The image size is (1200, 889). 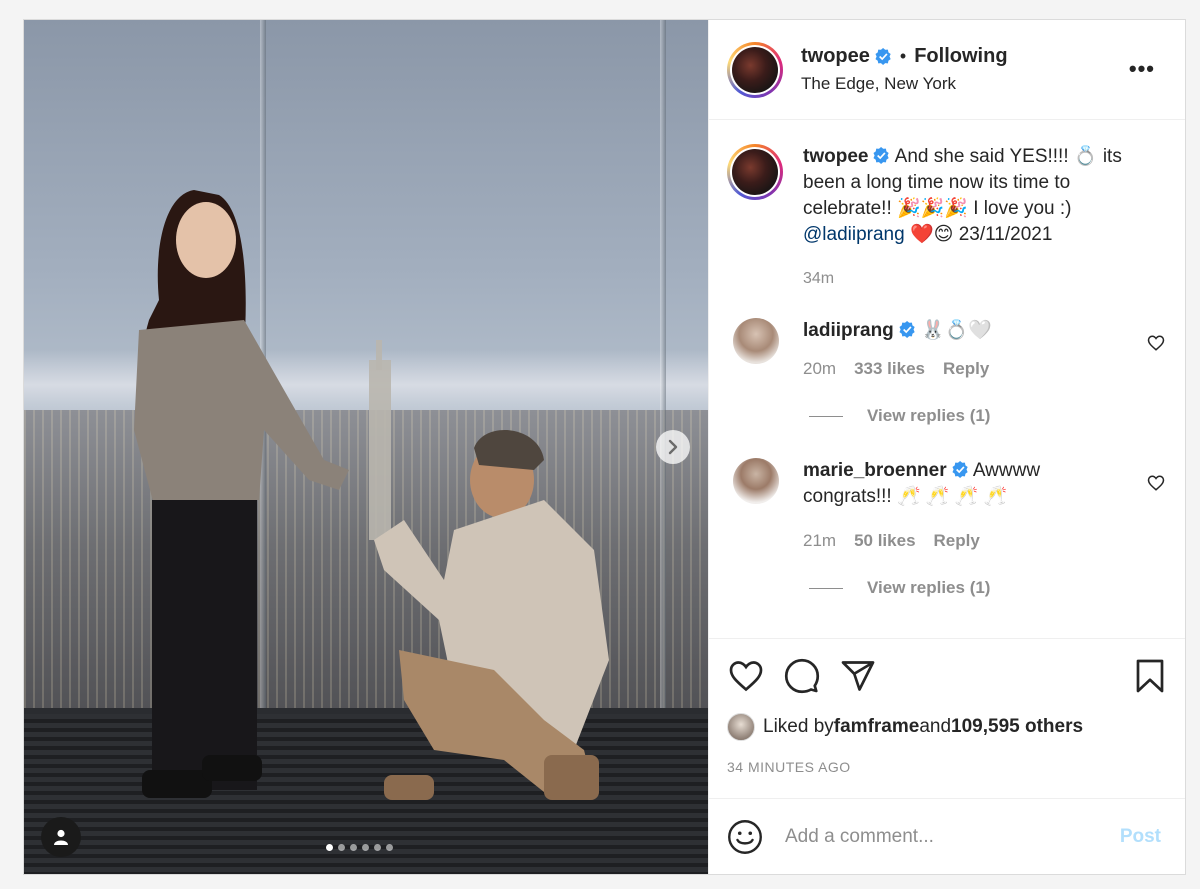 I want to click on user-tag-icon, so click(x=61, y=837).